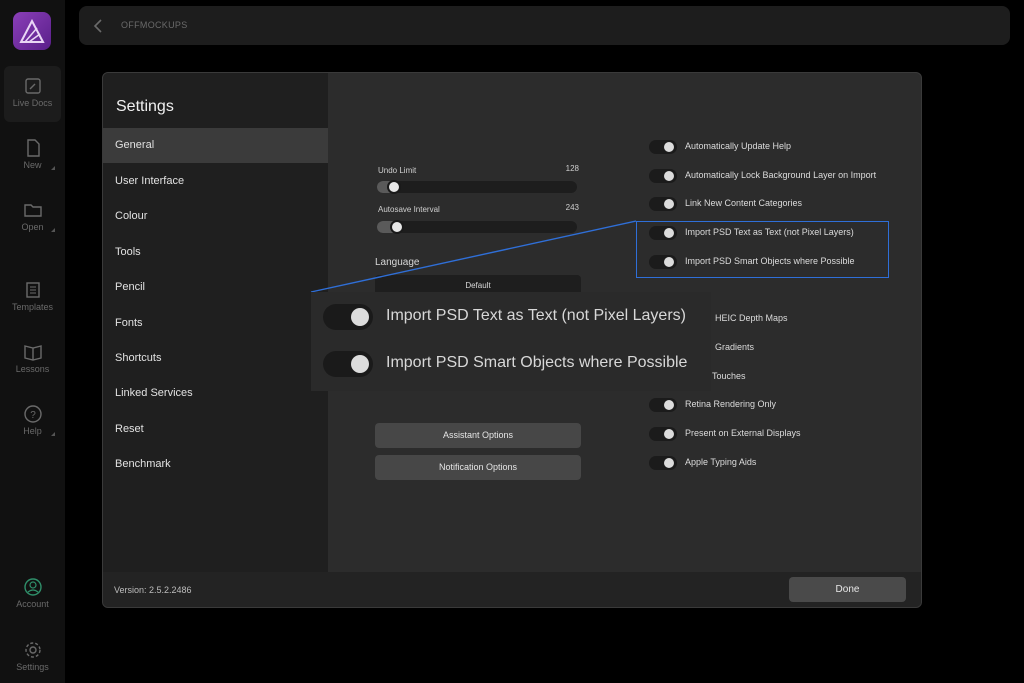 The width and height of the screenshot is (1024, 683). I want to click on toggle-label: Gradients, so click(735, 347).